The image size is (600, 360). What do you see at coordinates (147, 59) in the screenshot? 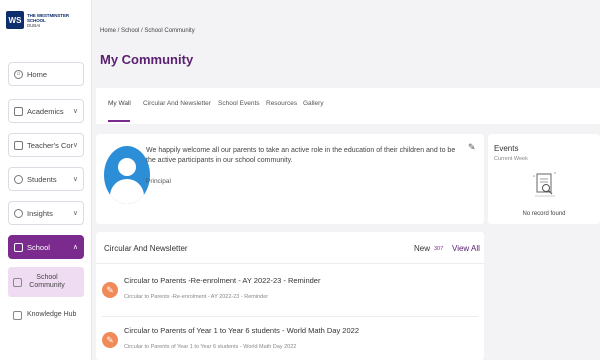
I see `page-title: My Community` at bounding box center [147, 59].